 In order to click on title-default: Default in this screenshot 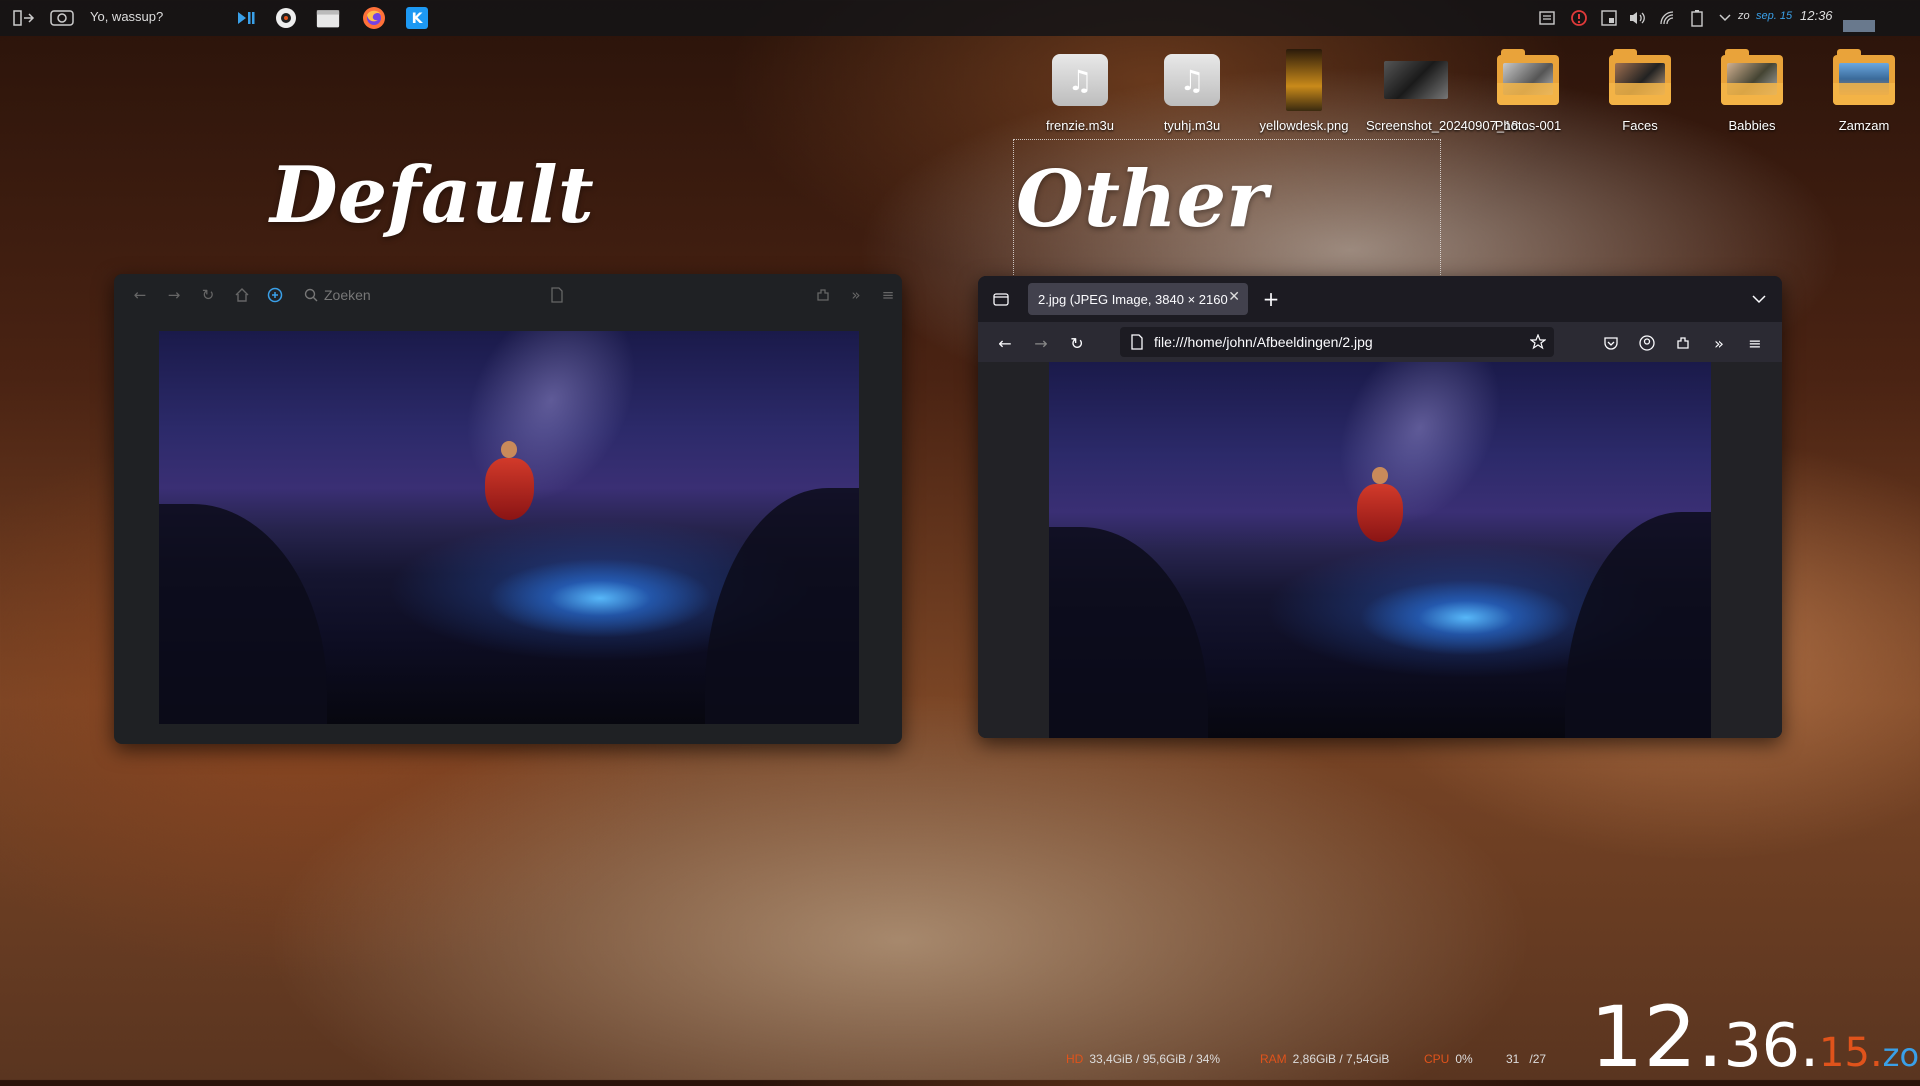, I will do `click(432, 195)`.